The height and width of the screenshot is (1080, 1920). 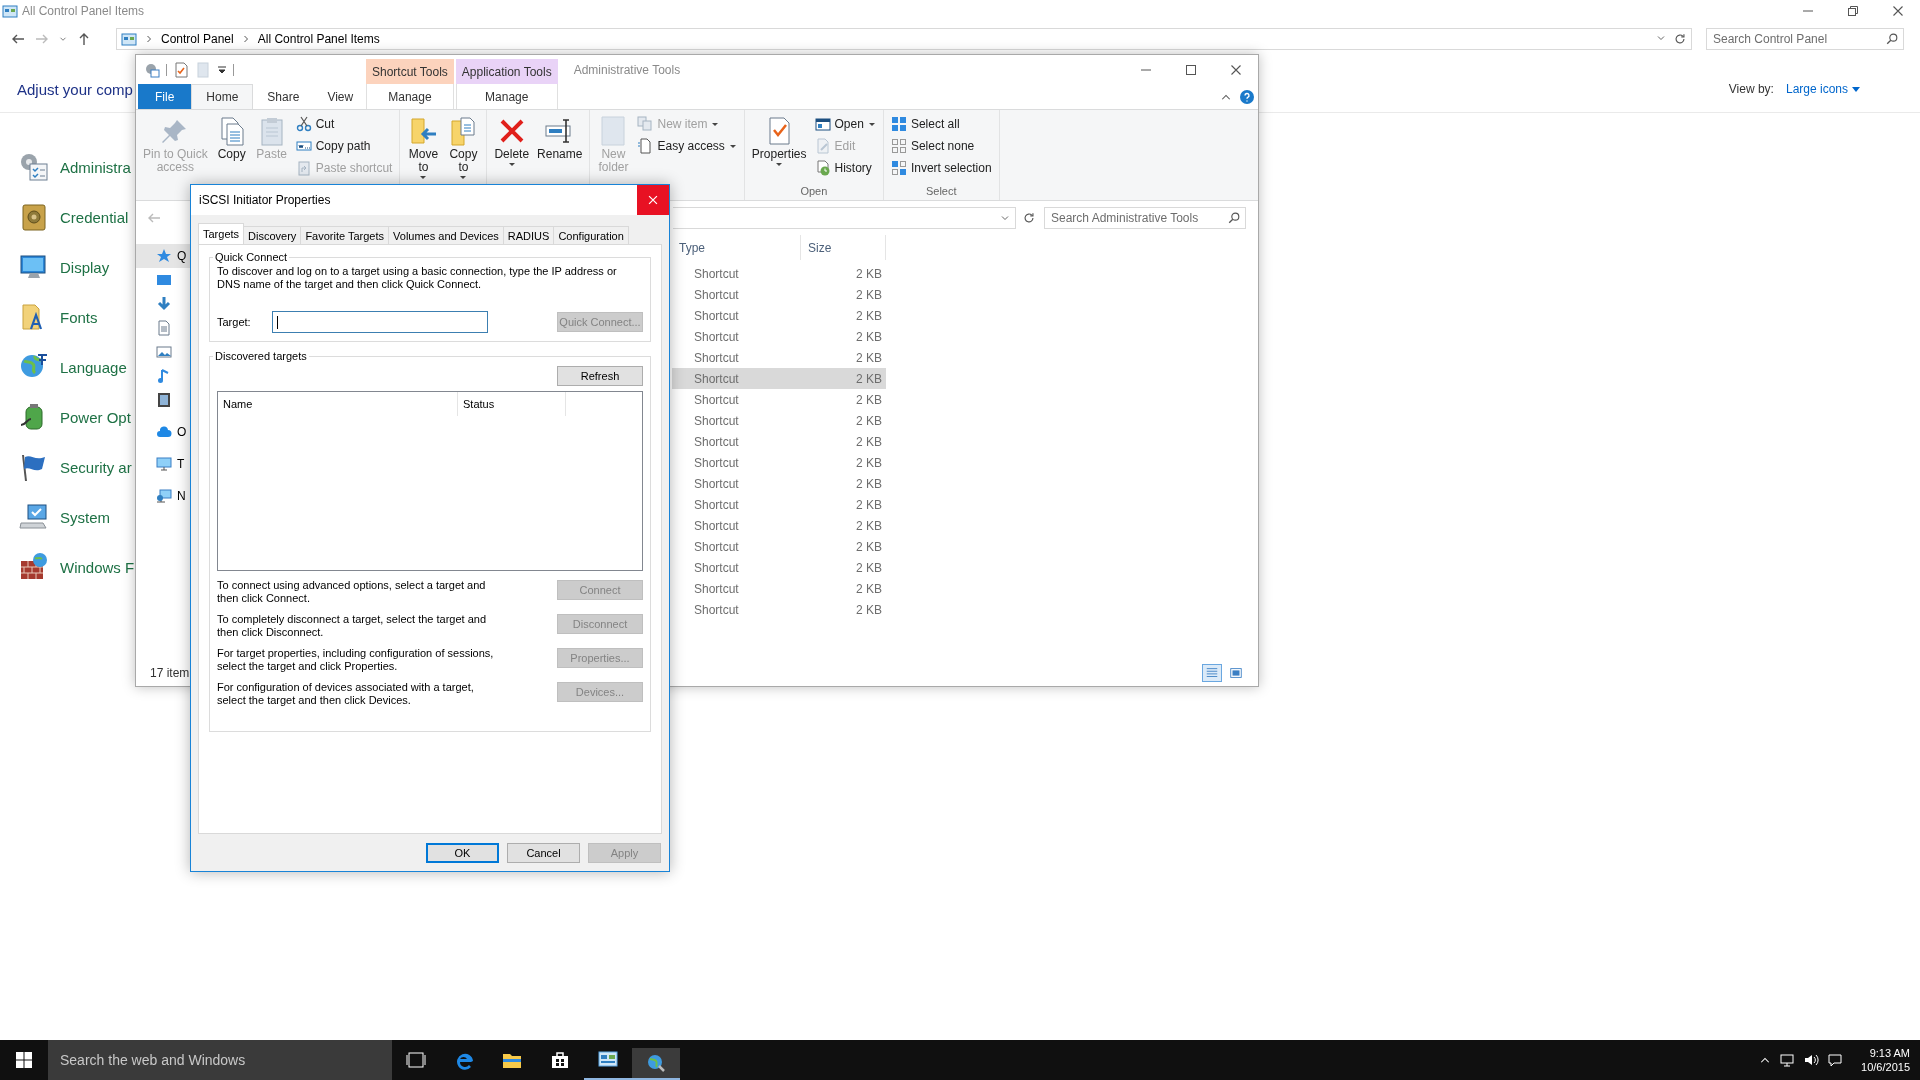 What do you see at coordinates (512, 149) in the screenshot?
I see `ribbon-button: Delete` at bounding box center [512, 149].